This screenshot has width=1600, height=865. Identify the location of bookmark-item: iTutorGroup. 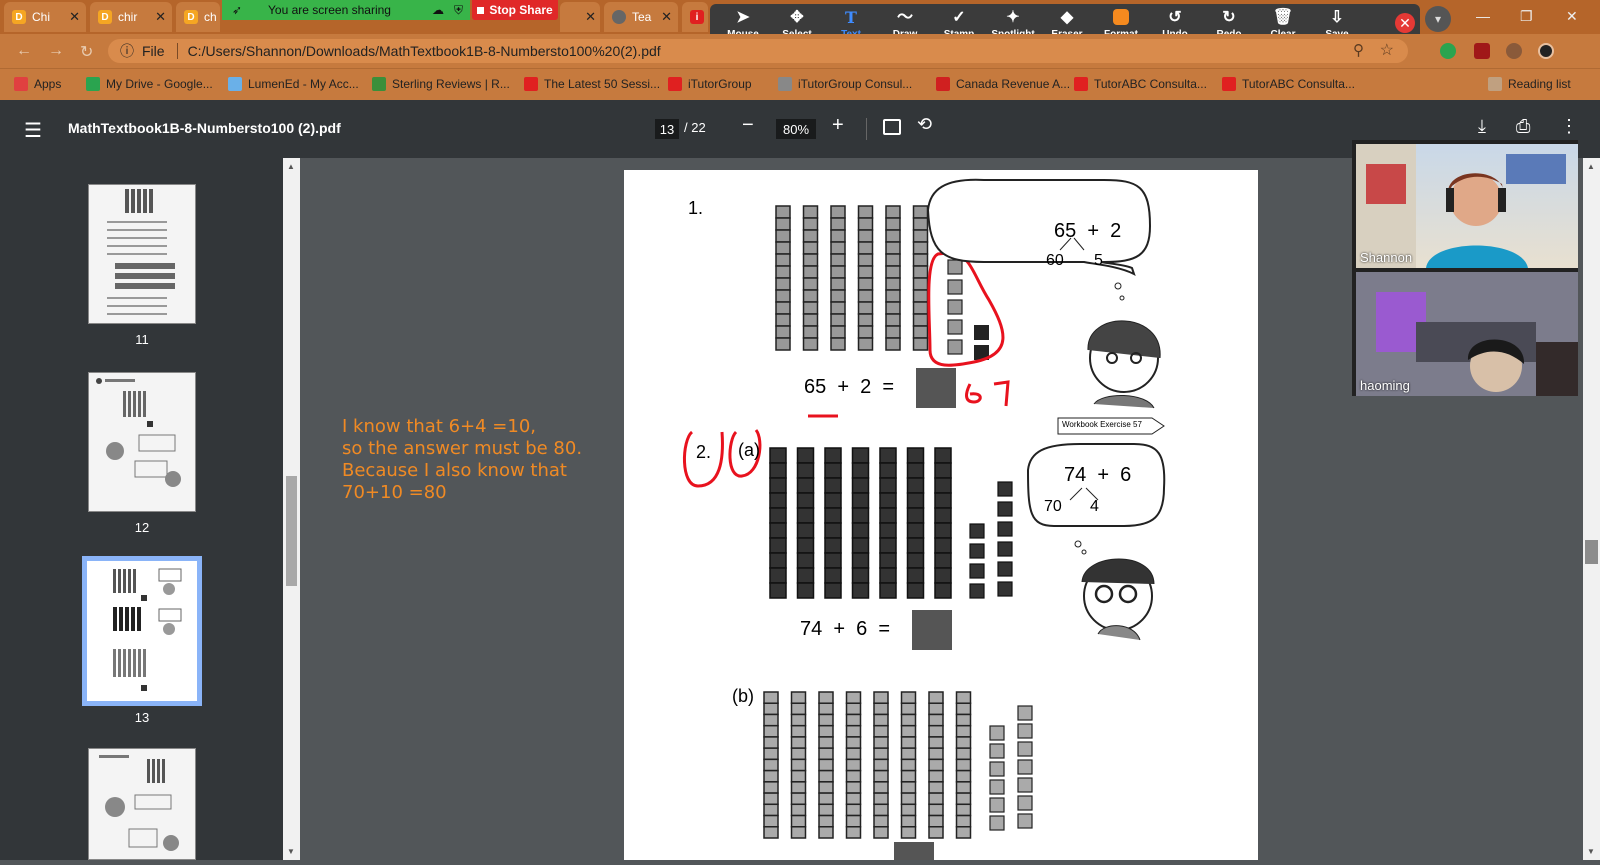
(710, 84).